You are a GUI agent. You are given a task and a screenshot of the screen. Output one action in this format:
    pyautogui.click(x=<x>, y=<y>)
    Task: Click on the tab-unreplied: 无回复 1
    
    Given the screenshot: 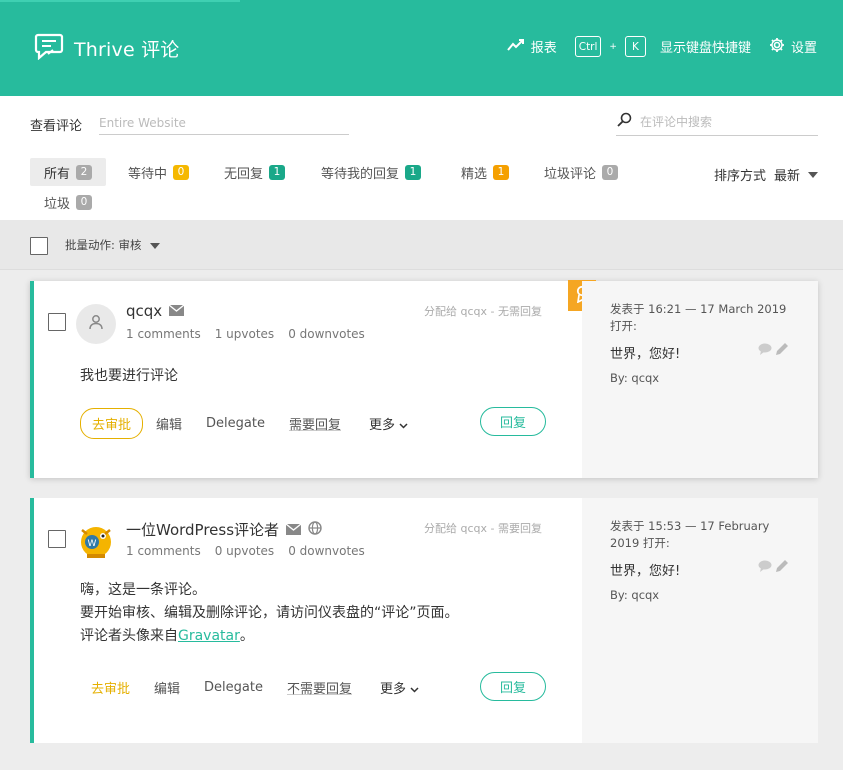 What is the action you would take?
    pyautogui.click(x=254, y=172)
    